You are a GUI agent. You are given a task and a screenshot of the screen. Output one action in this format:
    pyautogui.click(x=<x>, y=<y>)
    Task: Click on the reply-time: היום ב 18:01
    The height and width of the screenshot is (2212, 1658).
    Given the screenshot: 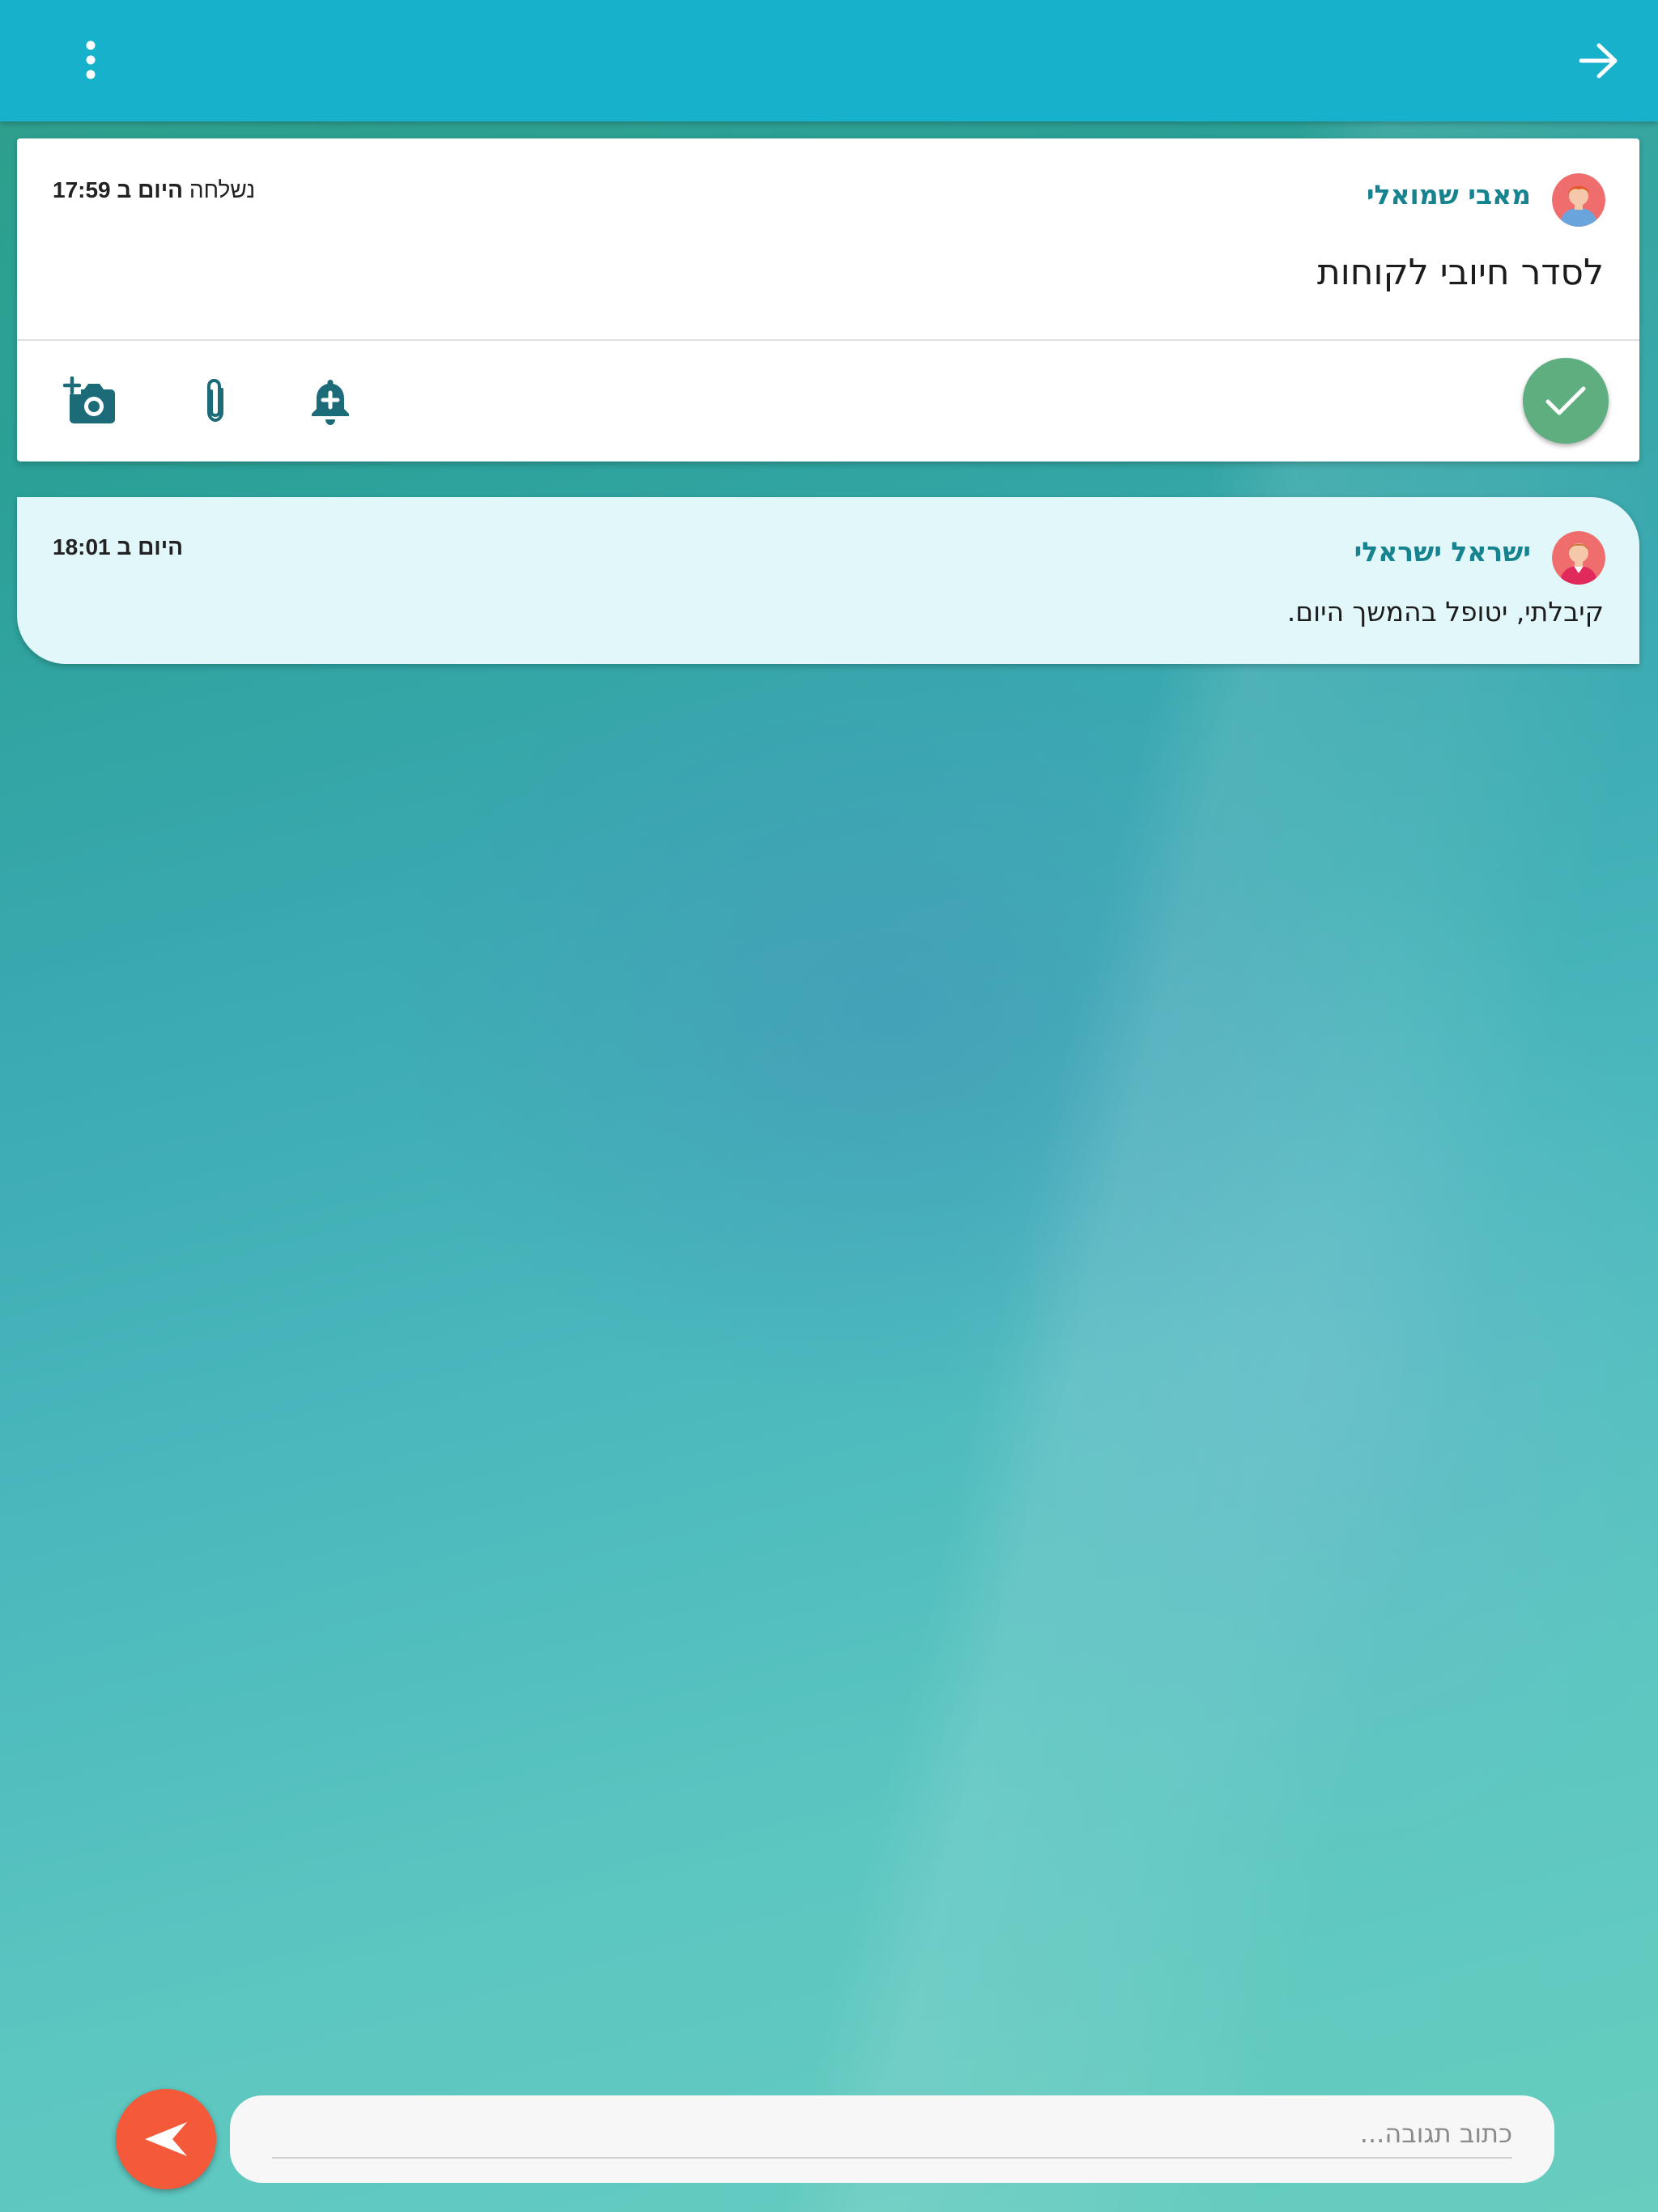 What is the action you would take?
    pyautogui.click(x=118, y=547)
    